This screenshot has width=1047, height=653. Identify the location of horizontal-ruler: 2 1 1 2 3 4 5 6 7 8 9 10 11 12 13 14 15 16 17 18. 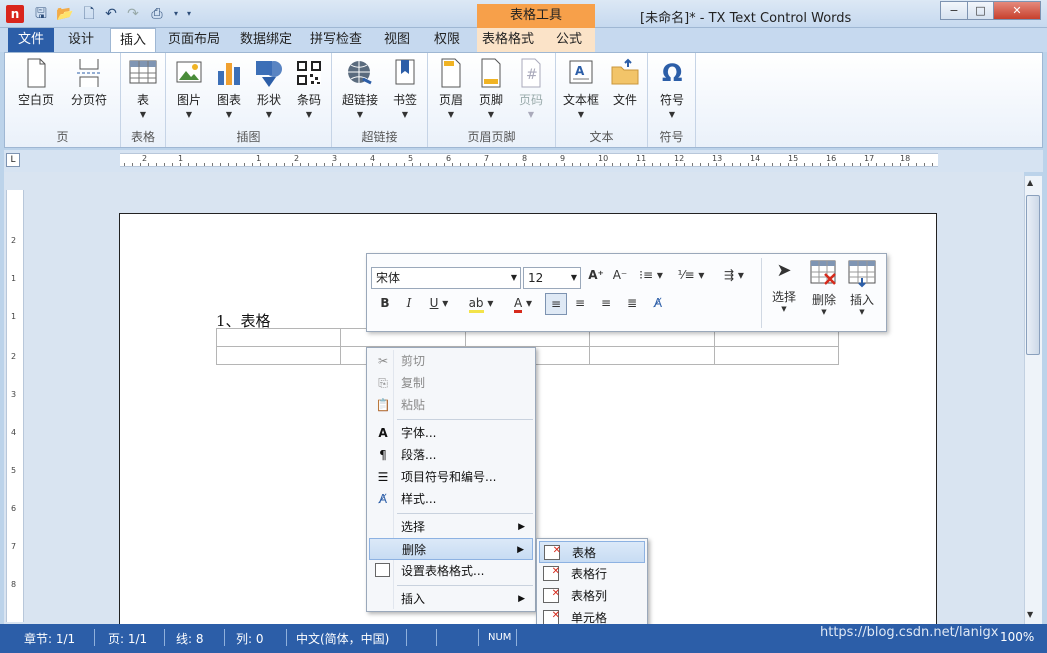
(529, 160).